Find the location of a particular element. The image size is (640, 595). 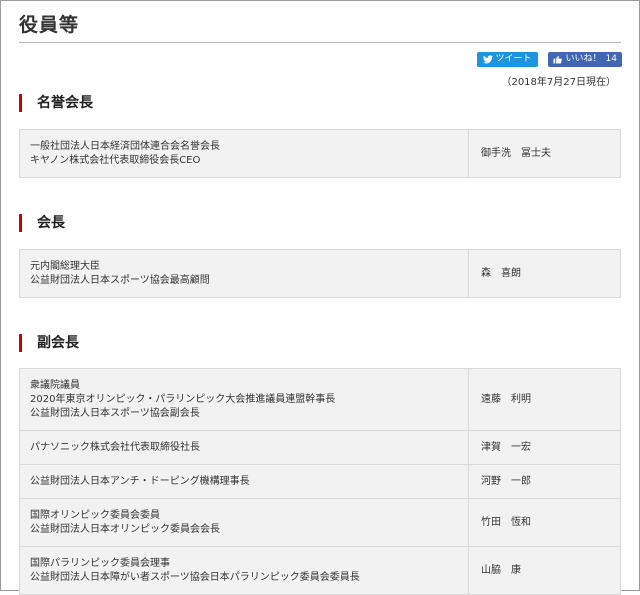

social-buttons: ツイート いいね！ 14 is located at coordinates (549, 59).